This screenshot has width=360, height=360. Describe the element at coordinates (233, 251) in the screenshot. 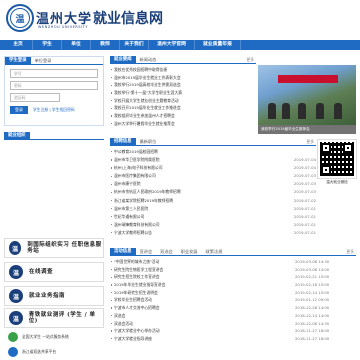

I see `events-header: 活动信息 宣讲会 双选会 职业发展 政策法规 更多` at that location.